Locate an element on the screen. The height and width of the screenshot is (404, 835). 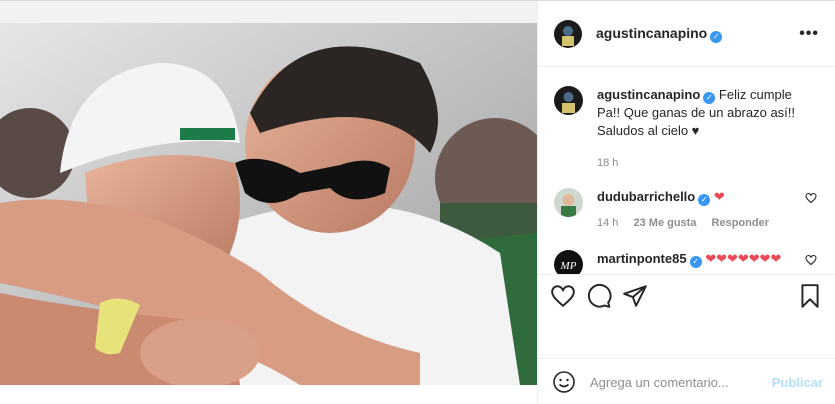
caption-avatar is located at coordinates (568, 100).